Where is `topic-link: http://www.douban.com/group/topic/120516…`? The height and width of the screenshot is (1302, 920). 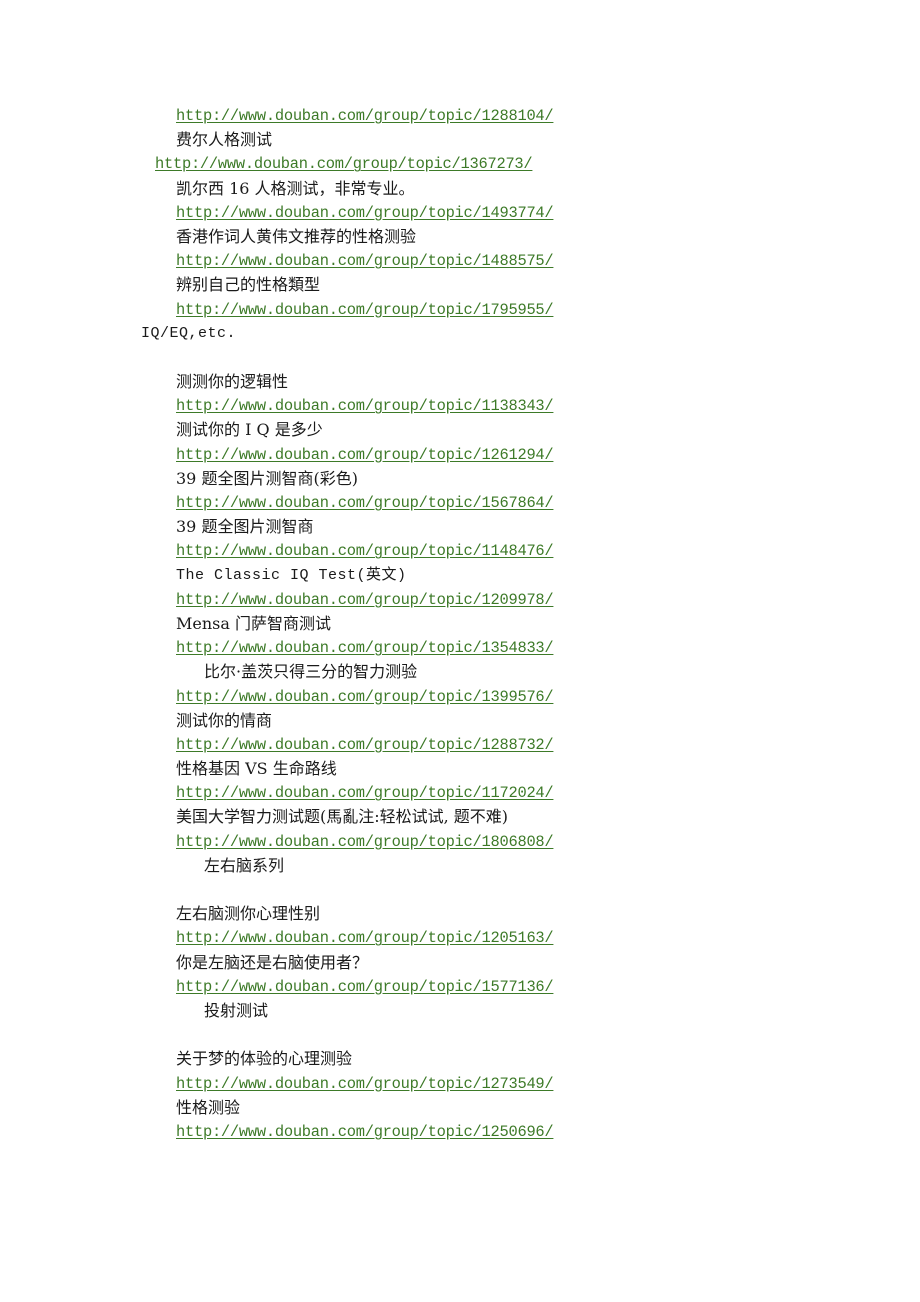 topic-link: http://www.douban.com/group/topic/120516… is located at coordinates (460, 938).